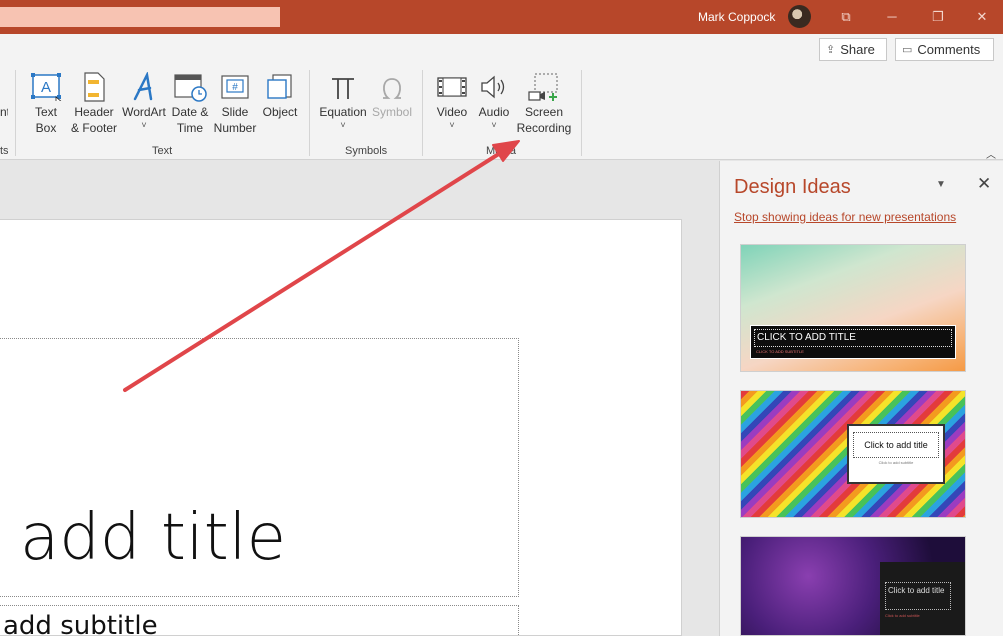 This screenshot has width=1003, height=636. I want to click on svg-text: A, so click(46, 87).